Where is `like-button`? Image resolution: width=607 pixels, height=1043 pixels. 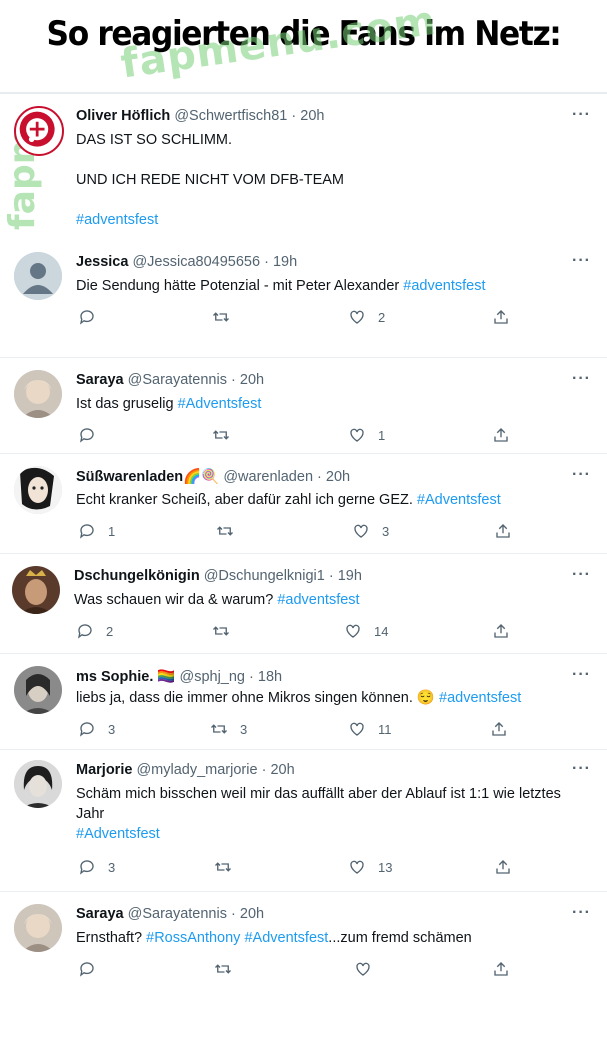
like-button is located at coordinates (369, 969).